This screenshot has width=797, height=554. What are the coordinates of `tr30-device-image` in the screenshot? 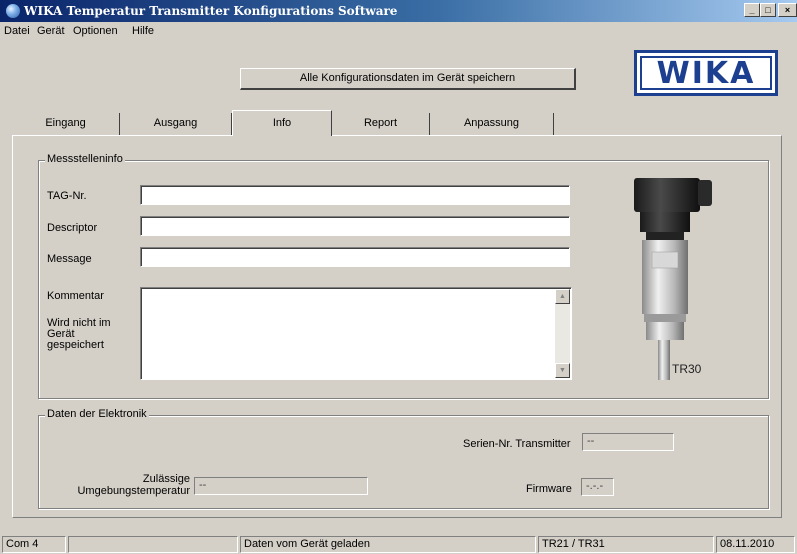 It's located at (673, 279).